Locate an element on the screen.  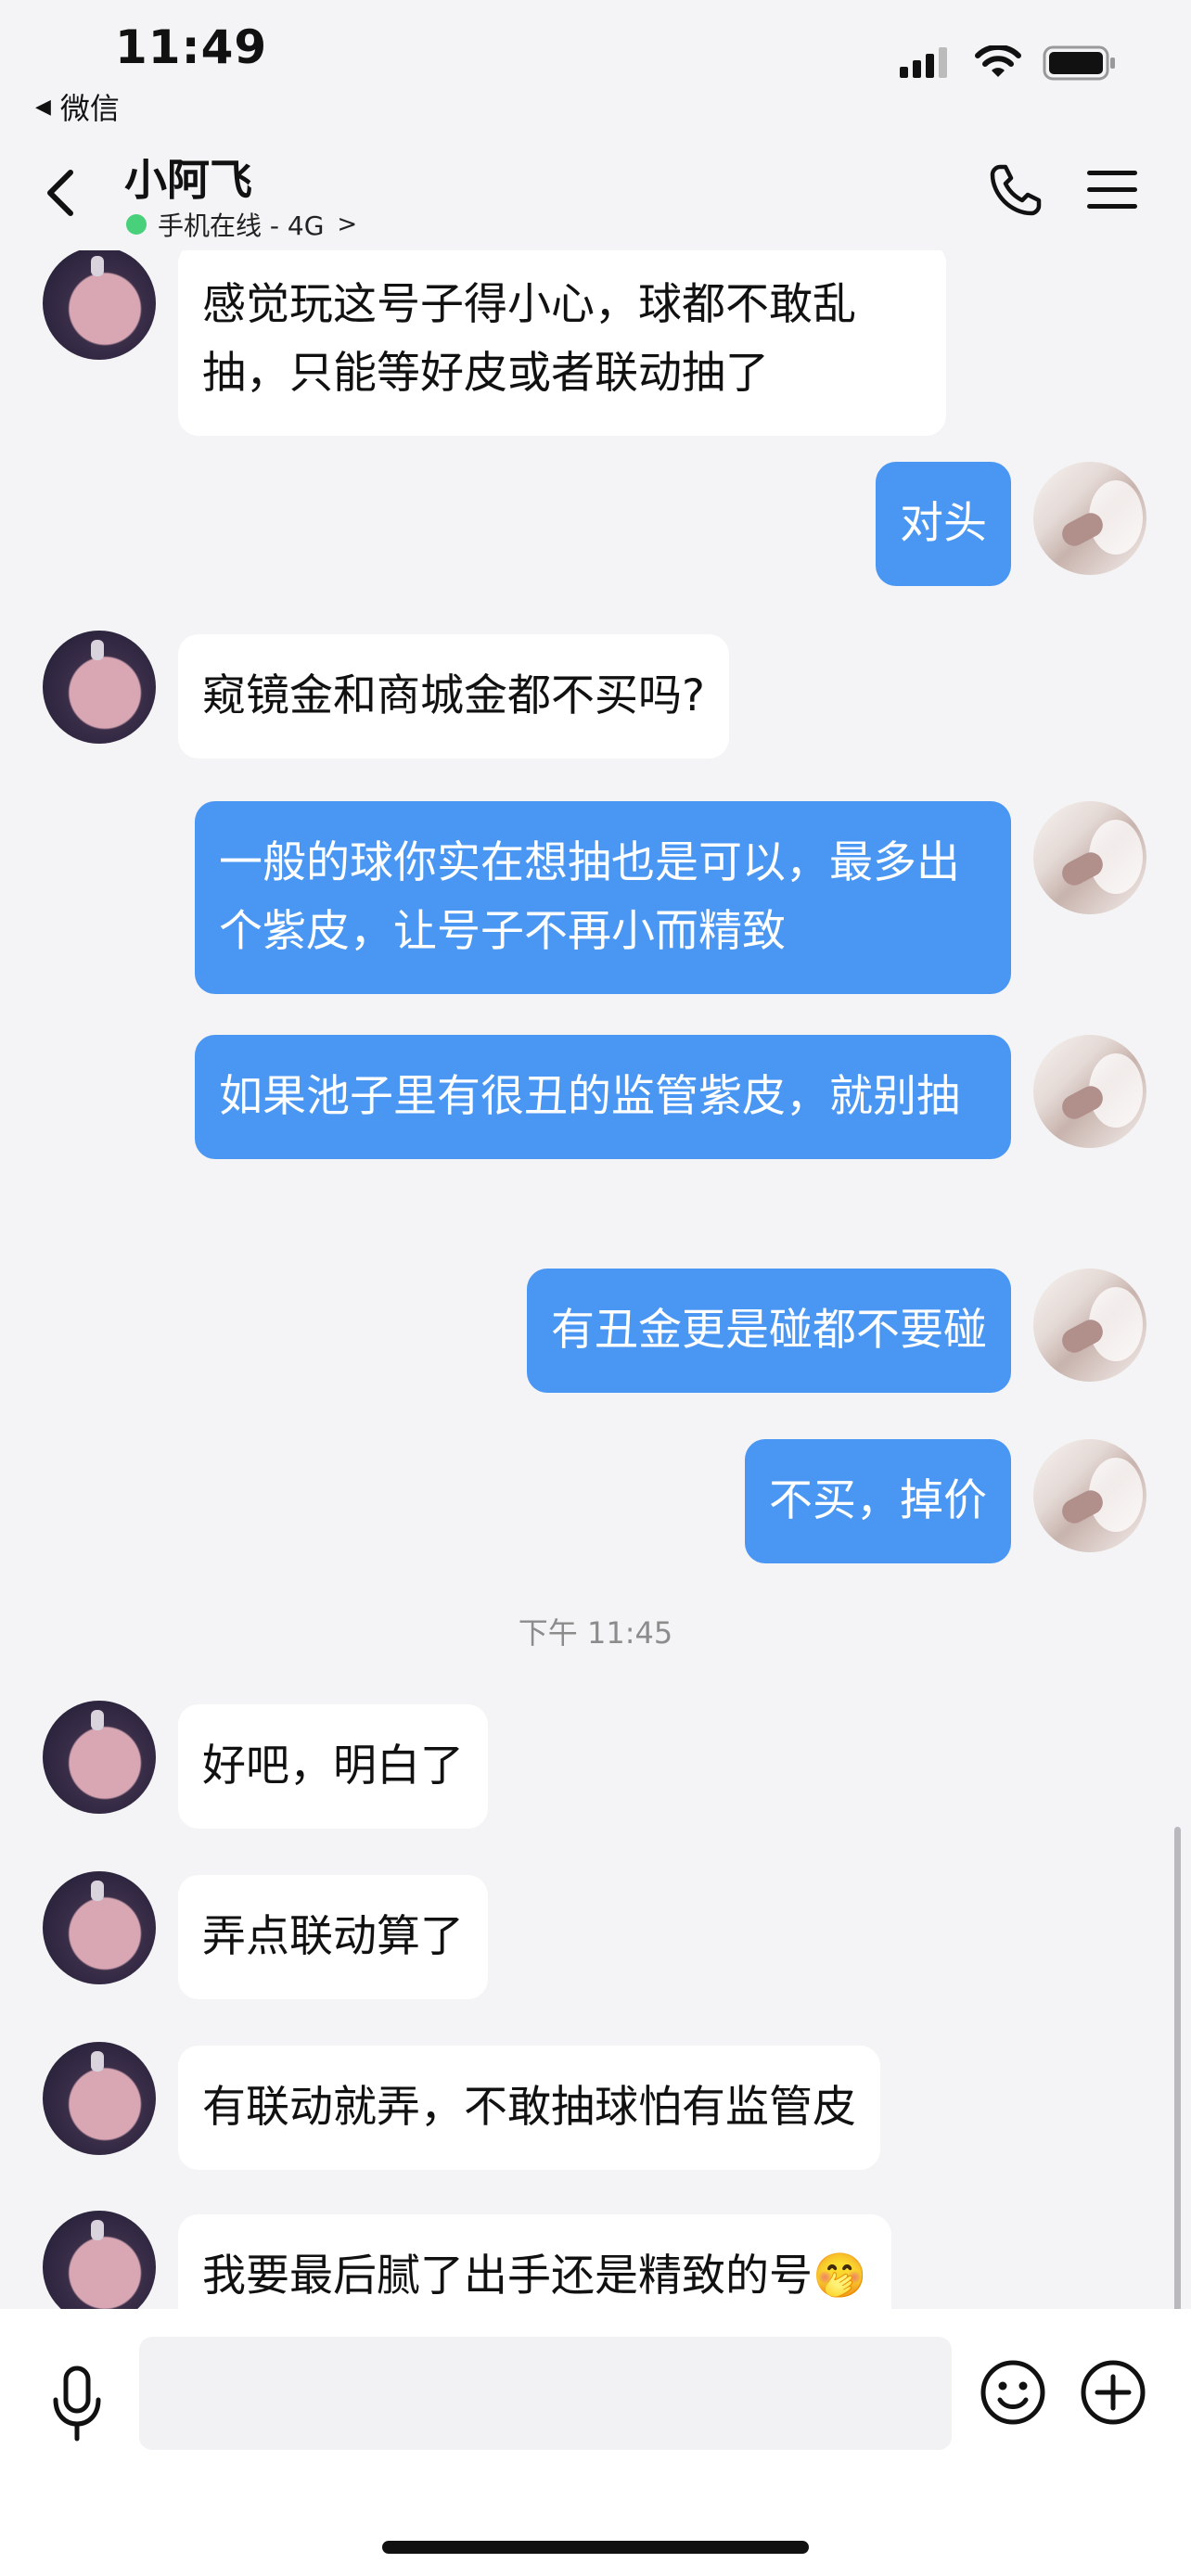
plus-icon is located at coordinates (1113, 2393).